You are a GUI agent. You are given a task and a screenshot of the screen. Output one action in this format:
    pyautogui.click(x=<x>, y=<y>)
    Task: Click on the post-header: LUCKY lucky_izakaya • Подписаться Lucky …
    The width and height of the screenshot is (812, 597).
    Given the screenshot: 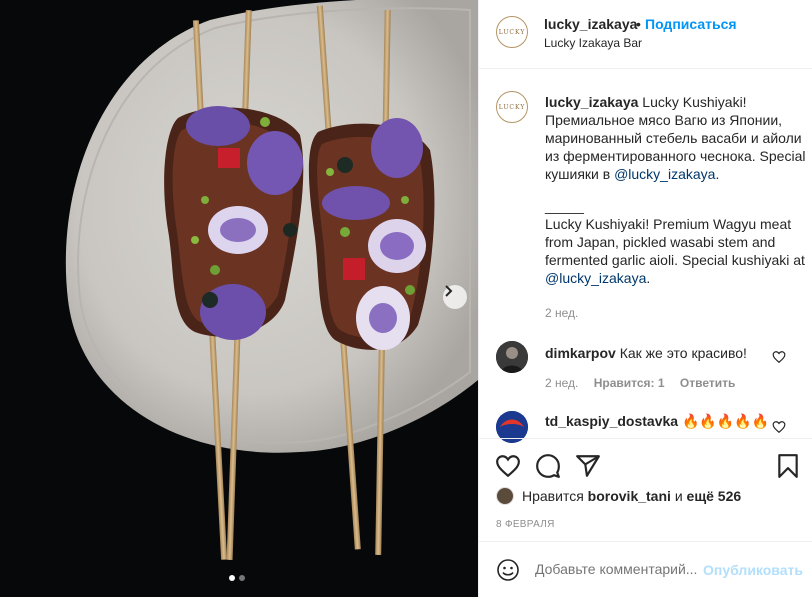 What is the action you would take?
    pyautogui.click(x=645, y=34)
    